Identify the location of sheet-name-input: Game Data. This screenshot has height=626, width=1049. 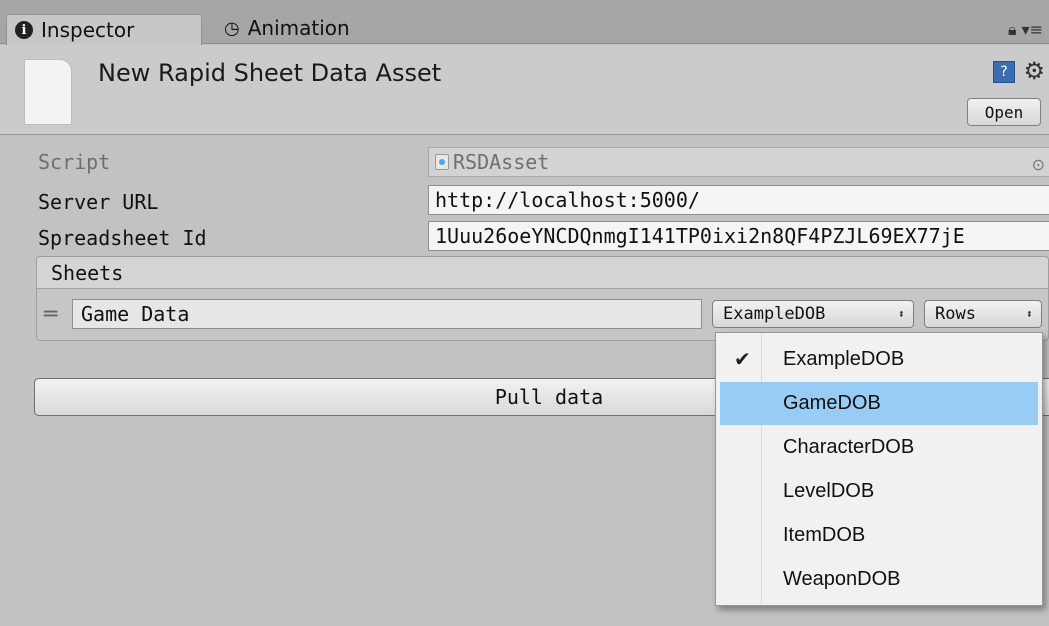
(387, 314).